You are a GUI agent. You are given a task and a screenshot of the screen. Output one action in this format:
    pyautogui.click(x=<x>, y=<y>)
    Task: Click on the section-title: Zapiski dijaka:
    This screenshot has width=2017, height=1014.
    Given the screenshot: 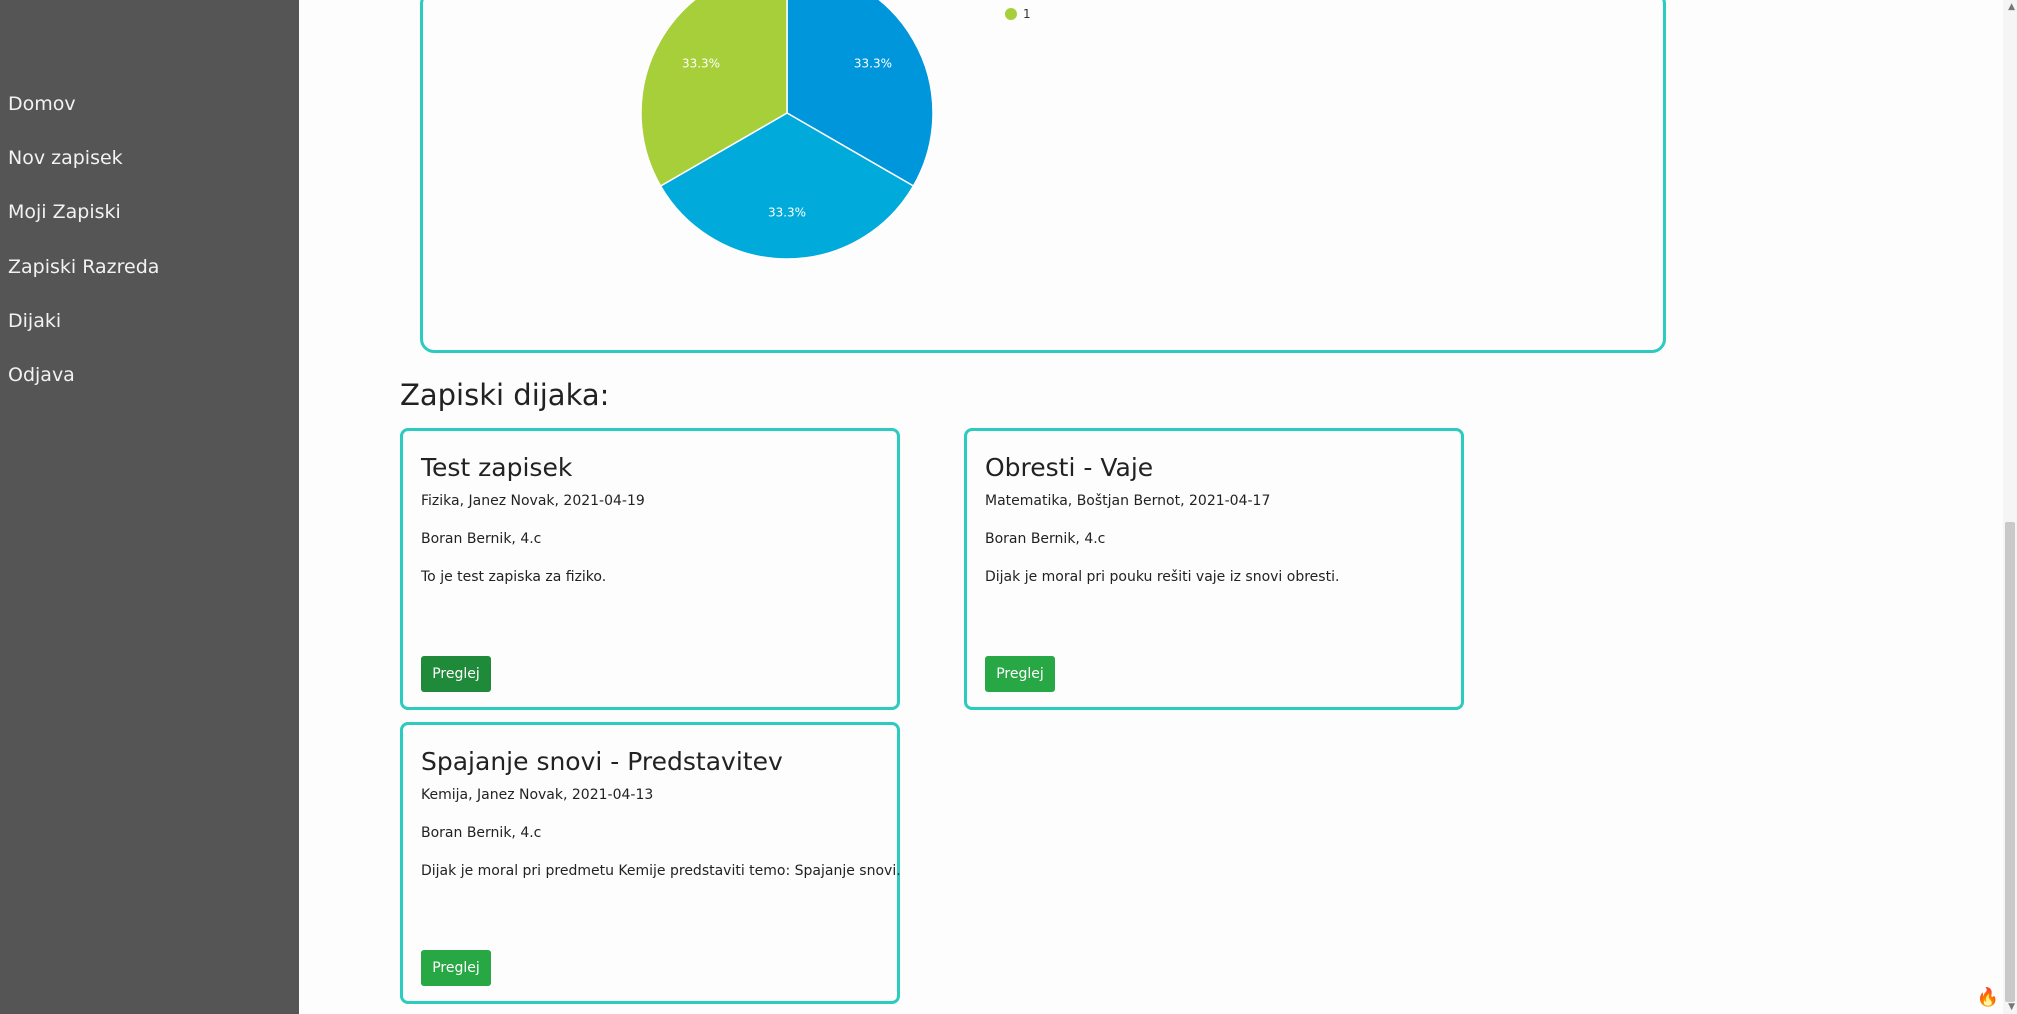 What is the action you would take?
    pyautogui.click(x=505, y=395)
    